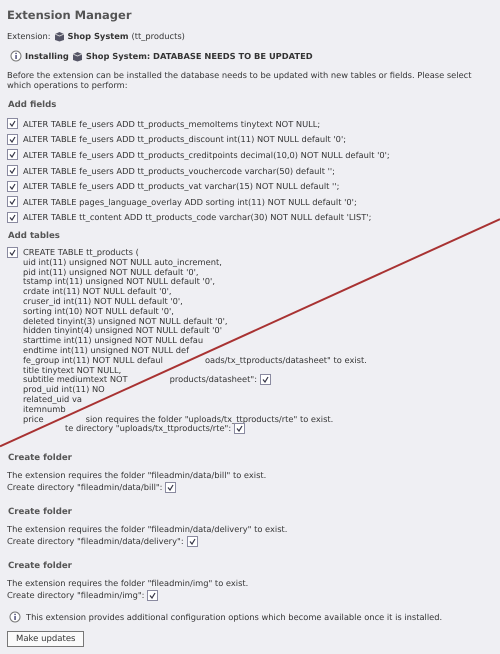 Image resolution: width=500 pixels, height=654 pixels. What do you see at coordinates (34, 236) in the screenshot?
I see `section-heading: Add tables` at bounding box center [34, 236].